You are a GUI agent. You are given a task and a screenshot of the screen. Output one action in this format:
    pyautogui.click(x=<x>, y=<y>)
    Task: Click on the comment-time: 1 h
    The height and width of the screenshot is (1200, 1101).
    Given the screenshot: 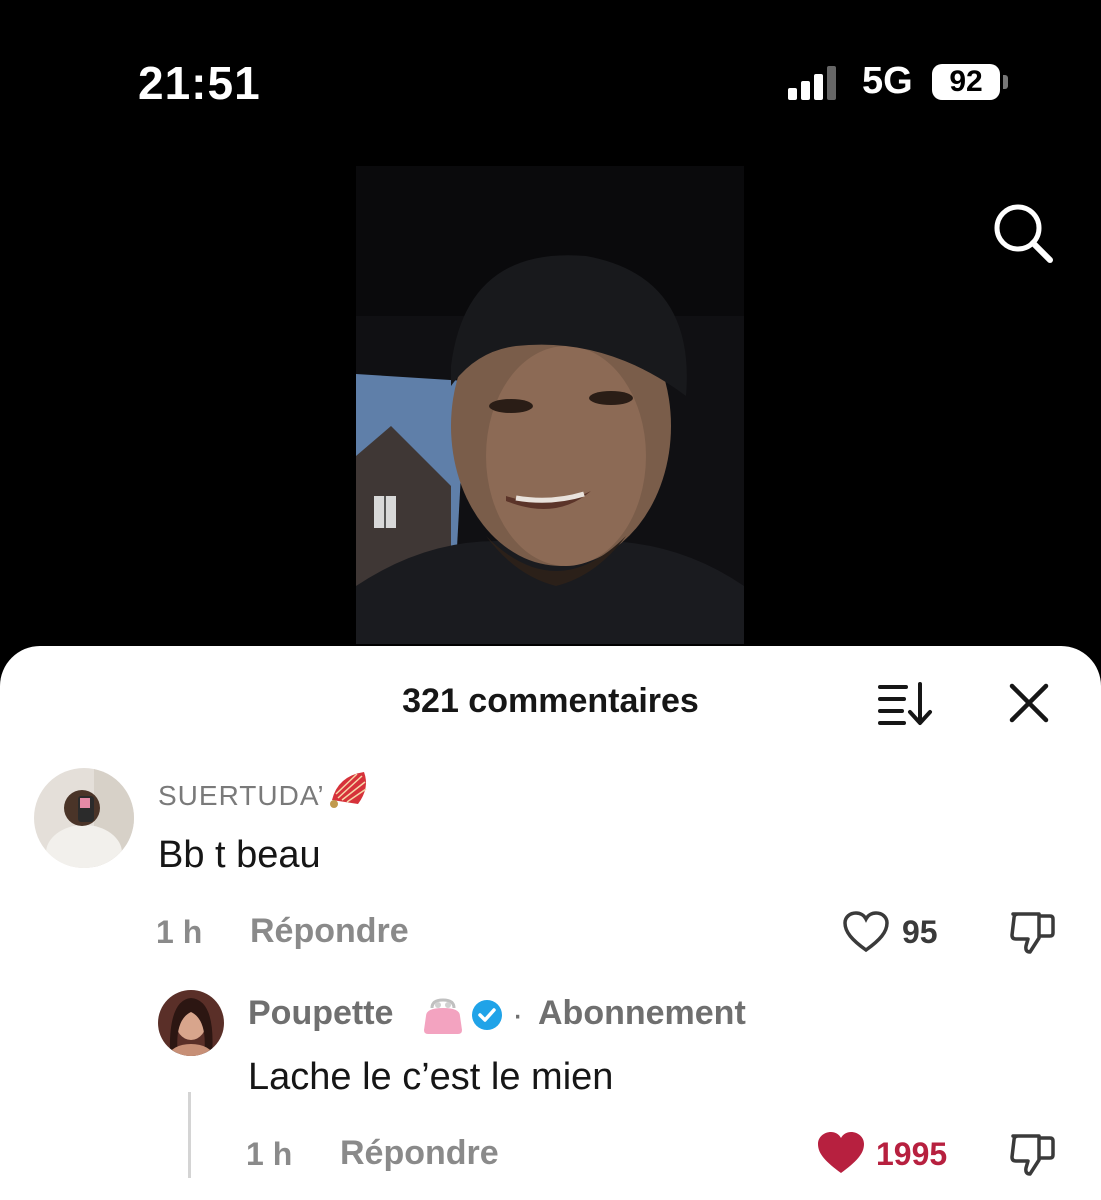 What is the action you would take?
    pyautogui.click(x=179, y=932)
    